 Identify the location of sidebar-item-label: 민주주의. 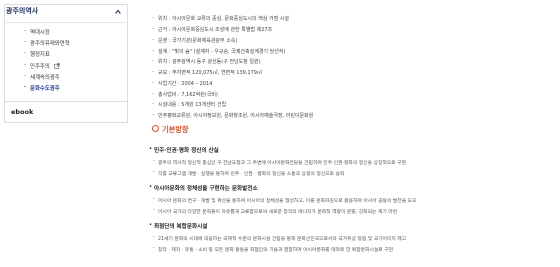
(40, 66).